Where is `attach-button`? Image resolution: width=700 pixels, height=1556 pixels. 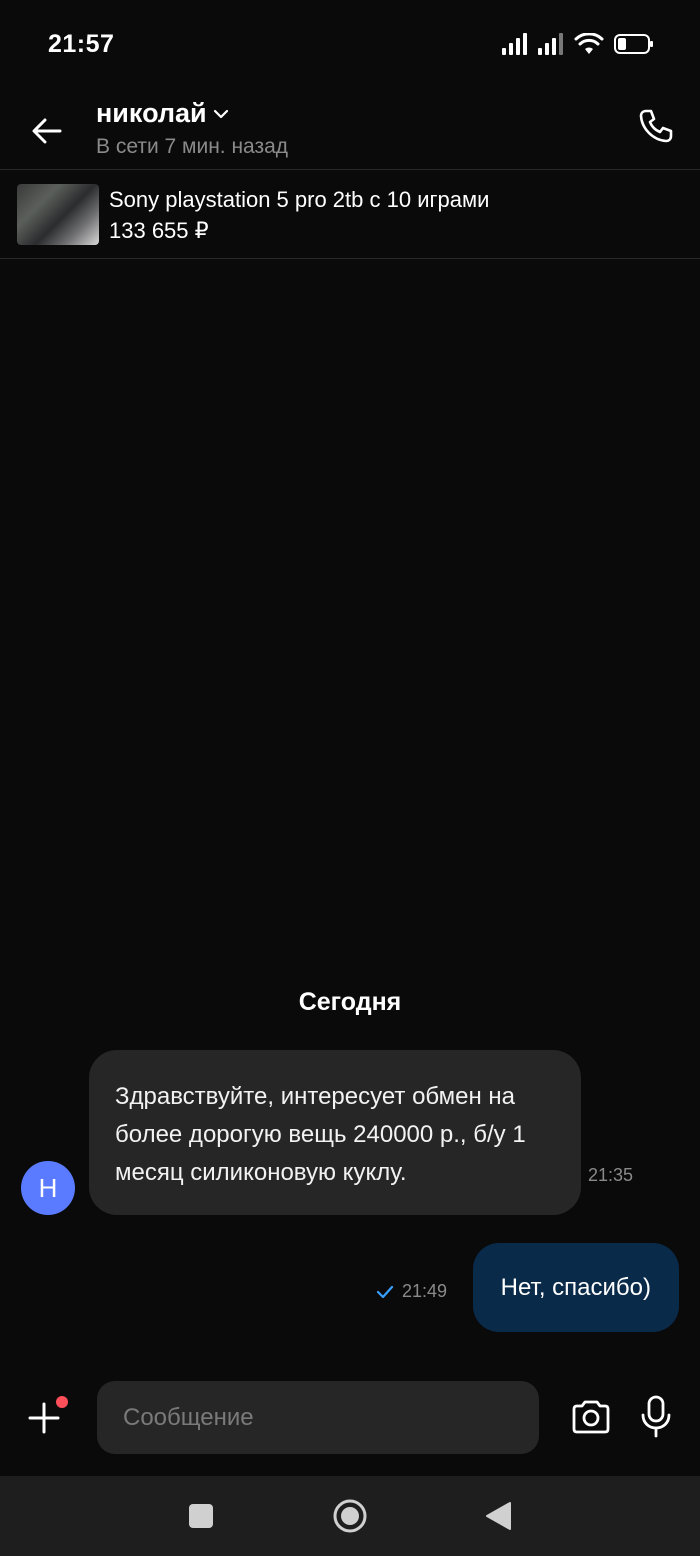
attach-button is located at coordinates (46, 1418).